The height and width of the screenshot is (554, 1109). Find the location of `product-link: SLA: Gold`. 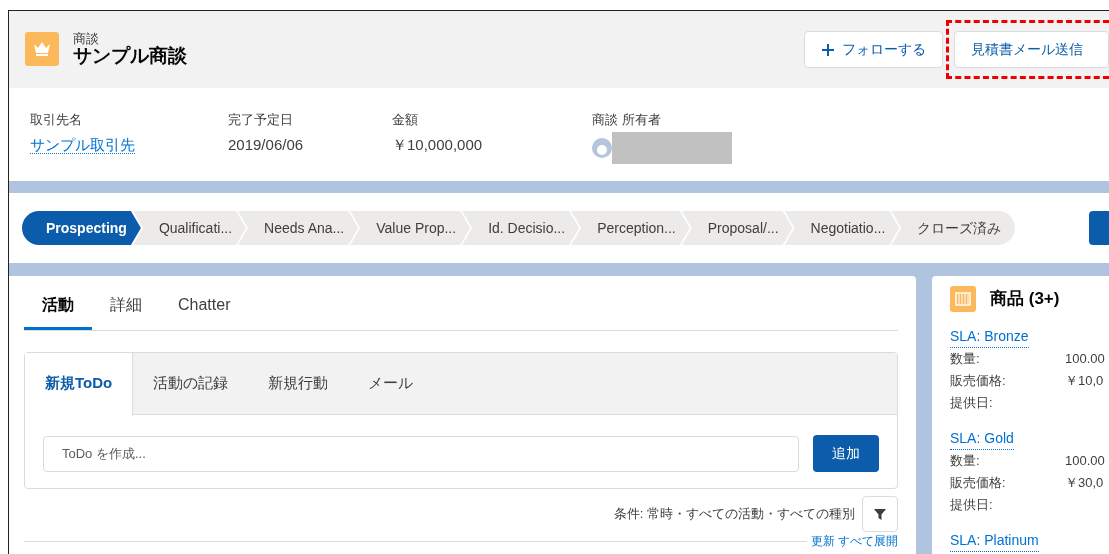

product-link: SLA: Gold is located at coordinates (982, 439).